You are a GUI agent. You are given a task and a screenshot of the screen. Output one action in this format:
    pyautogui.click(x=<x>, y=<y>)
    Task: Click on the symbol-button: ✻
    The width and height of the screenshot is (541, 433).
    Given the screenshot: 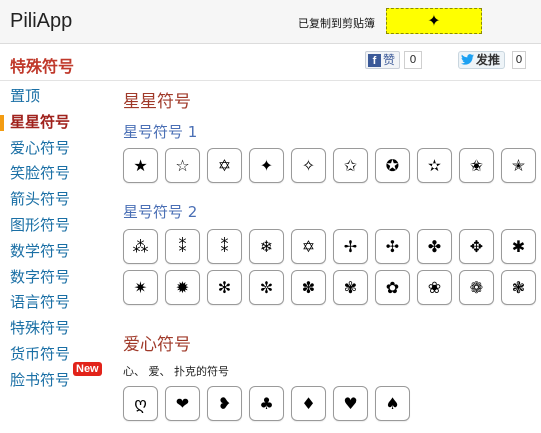 What is the action you would take?
    pyautogui.click(x=224, y=287)
    